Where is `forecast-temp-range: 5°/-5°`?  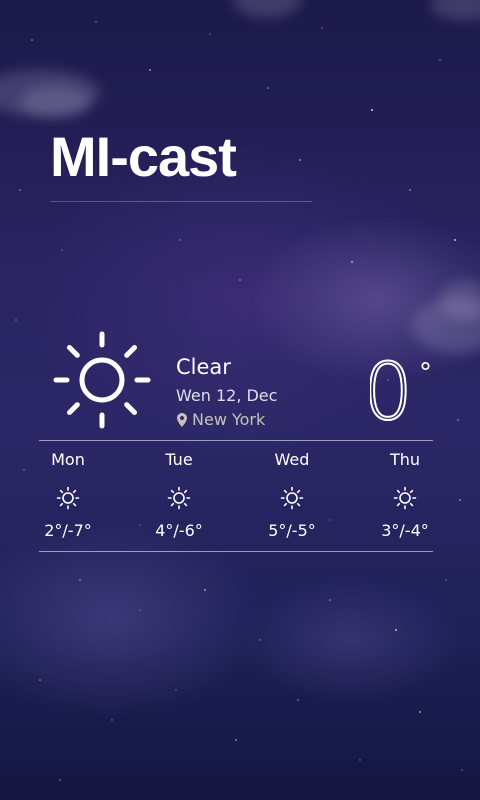 forecast-temp-range: 5°/-5° is located at coordinates (292, 530).